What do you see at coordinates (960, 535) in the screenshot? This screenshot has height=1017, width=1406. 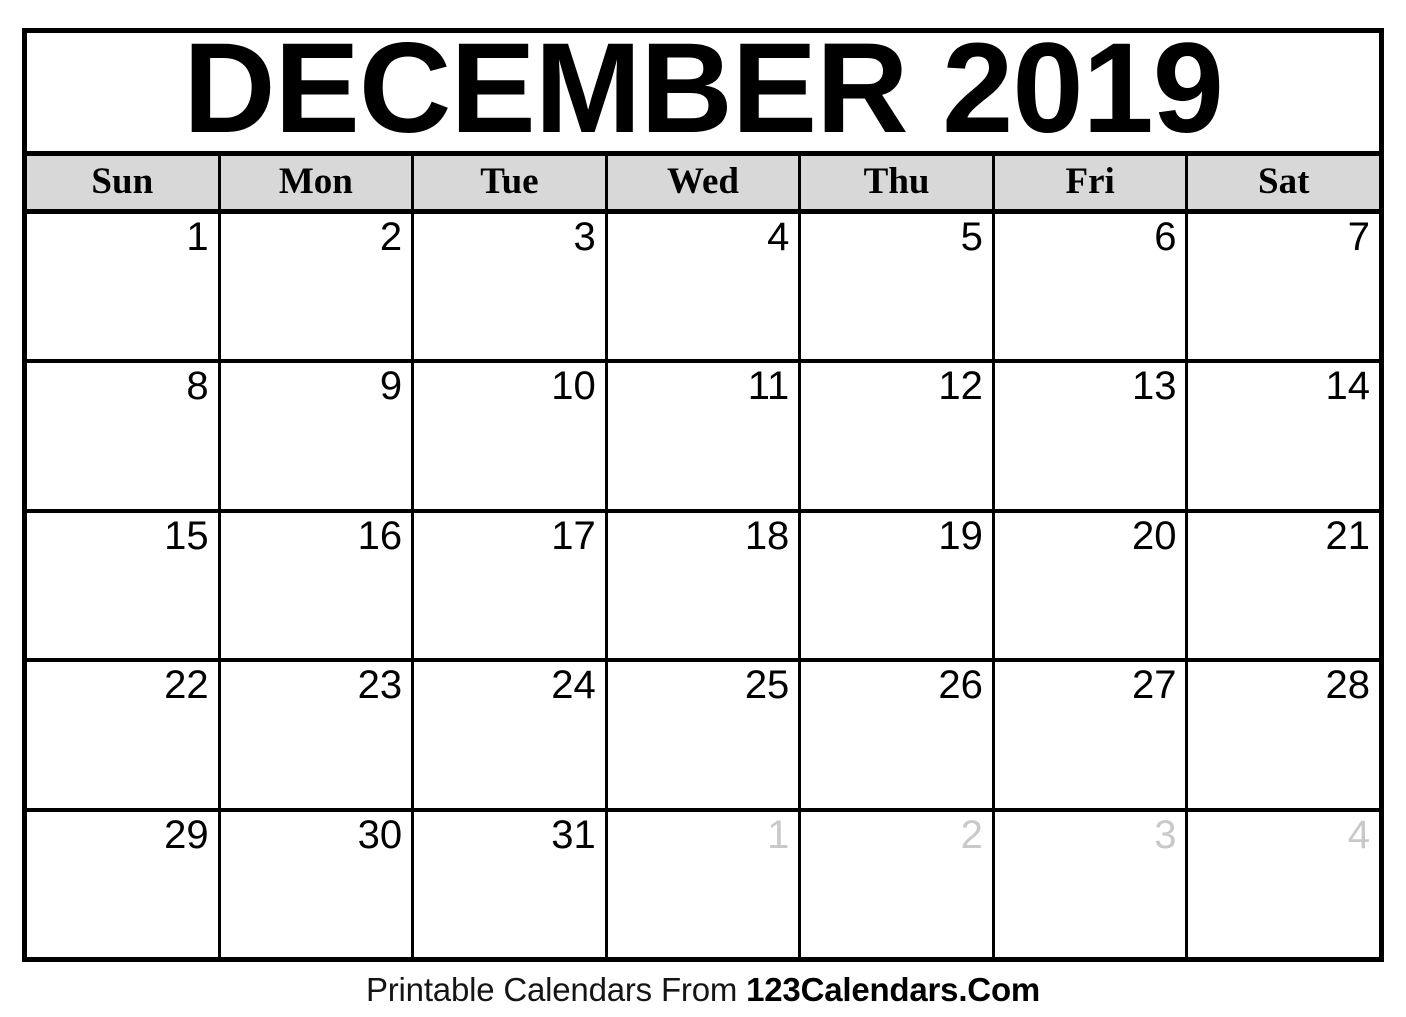 I see `day-number: 19` at bounding box center [960, 535].